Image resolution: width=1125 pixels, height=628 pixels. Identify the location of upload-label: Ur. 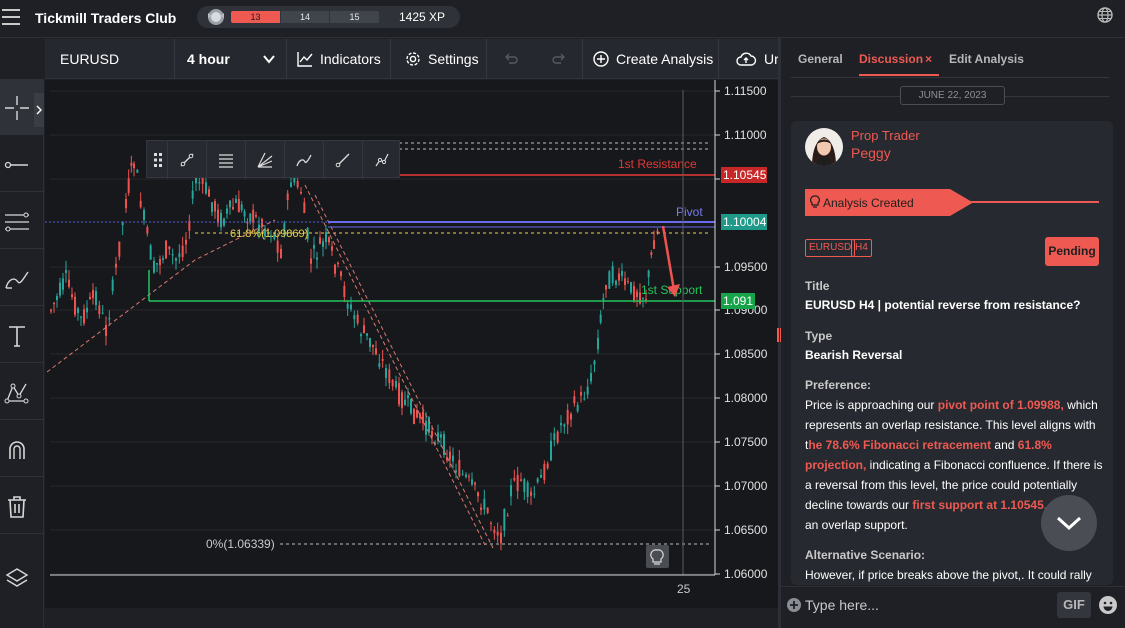
(771, 59).